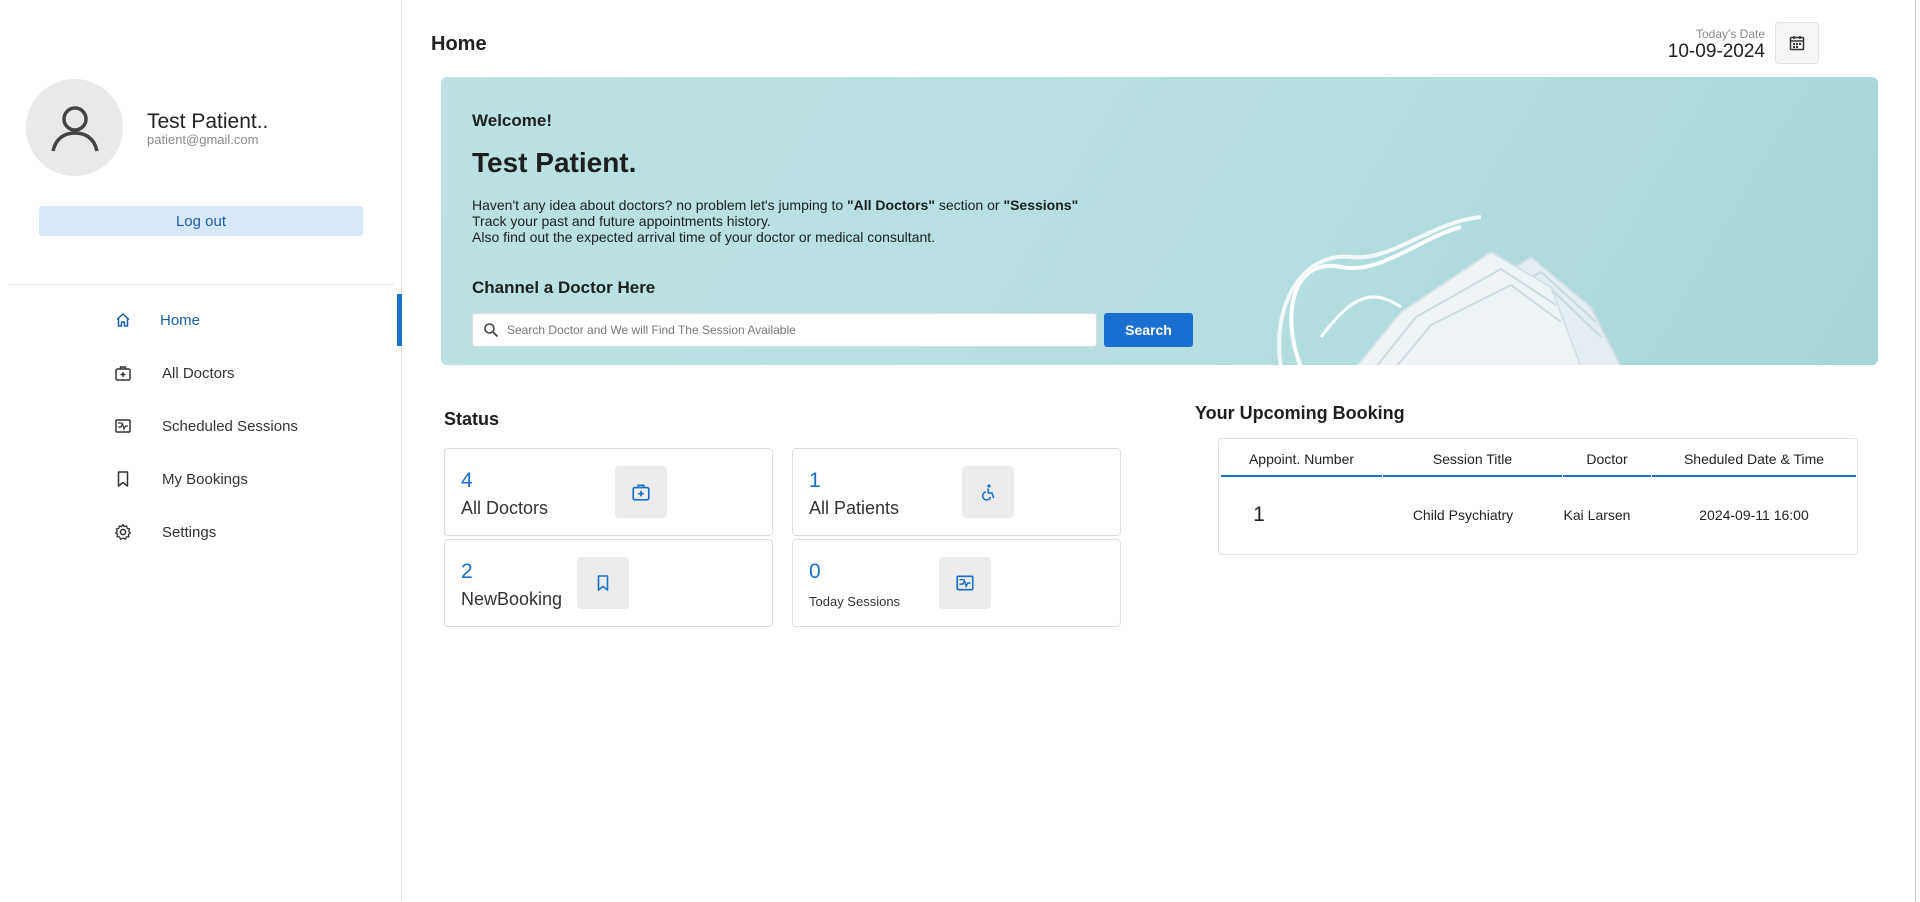 This screenshot has height=902, width=1920. I want to click on date-caption: Today's Date, so click(1730, 34).